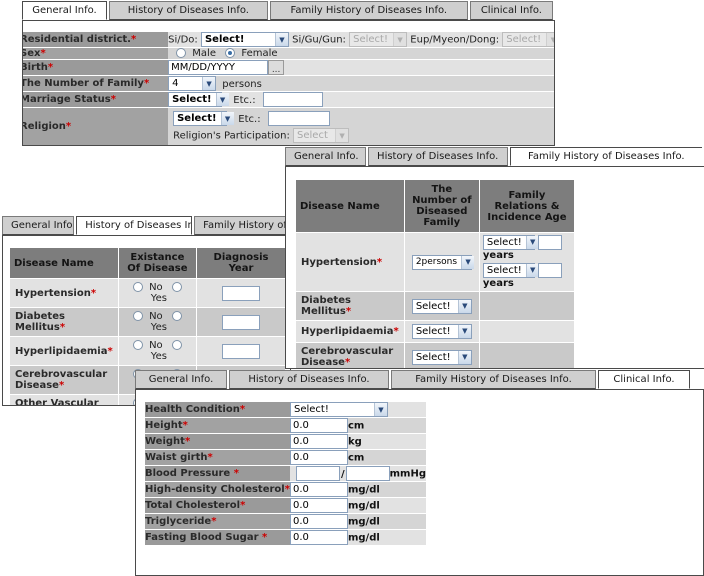 The height and width of the screenshot is (576, 704). What do you see at coordinates (176, 457) in the screenshot?
I see `label-text: Waist girth` at bounding box center [176, 457].